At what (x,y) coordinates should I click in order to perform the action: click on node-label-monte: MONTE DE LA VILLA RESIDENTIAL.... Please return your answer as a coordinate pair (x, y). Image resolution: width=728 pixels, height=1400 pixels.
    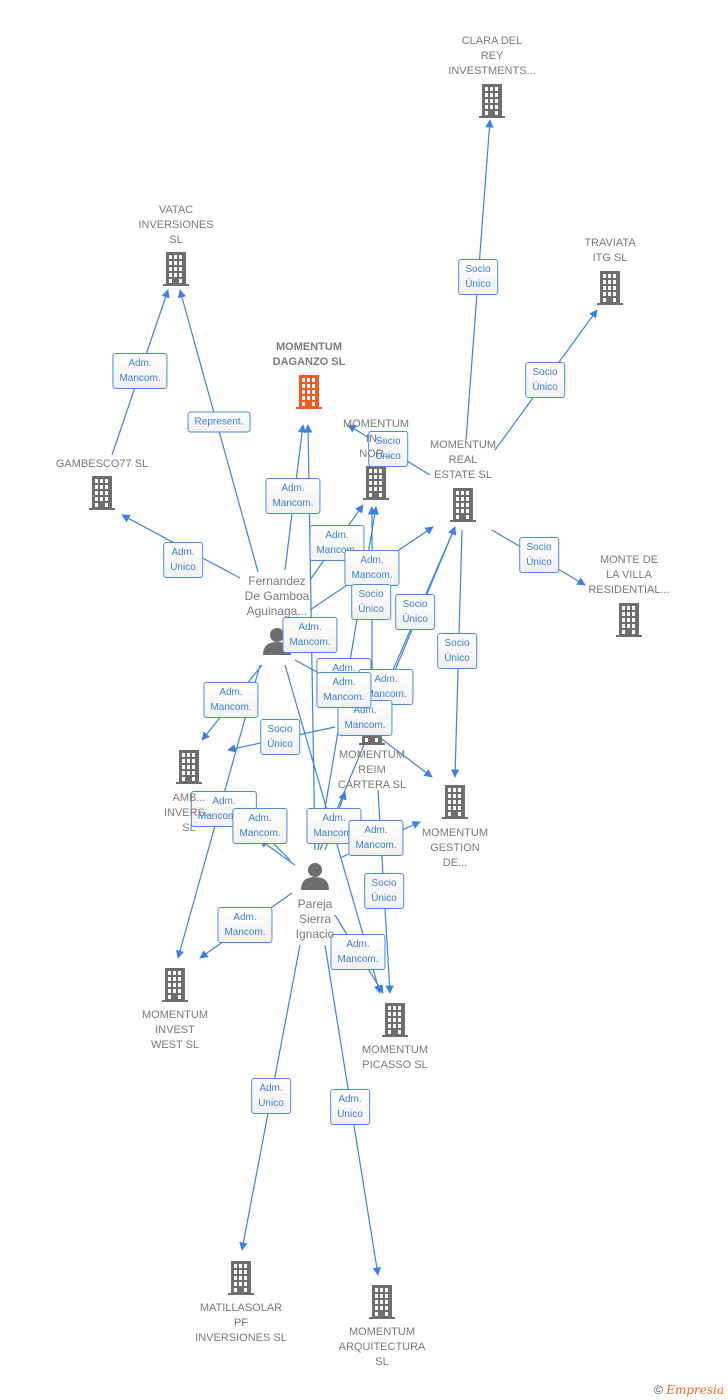
    Looking at the image, I should click on (628, 575).